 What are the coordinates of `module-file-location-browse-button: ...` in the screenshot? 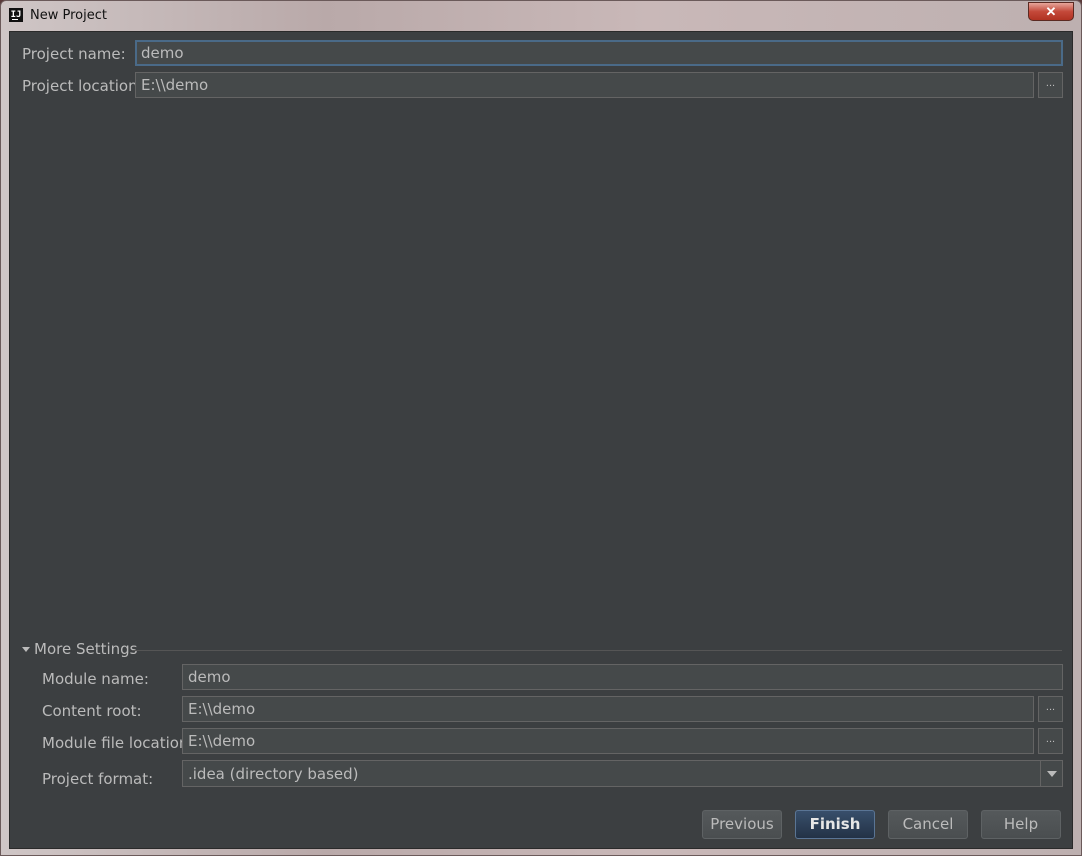 It's located at (1050, 741).